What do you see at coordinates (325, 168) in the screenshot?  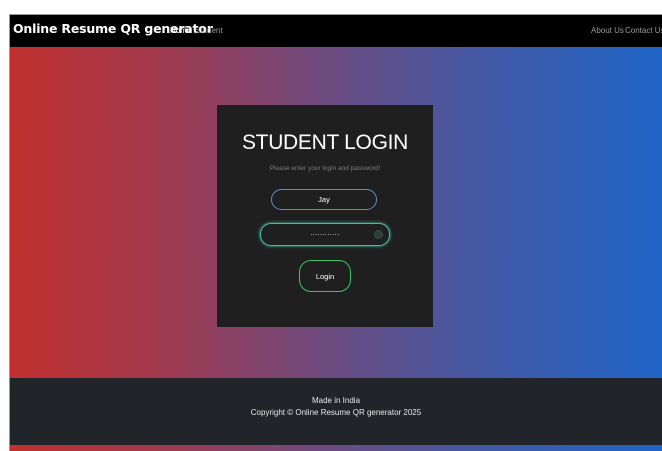 I see `login-subtitle: Please enter your login and password!` at bounding box center [325, 168].